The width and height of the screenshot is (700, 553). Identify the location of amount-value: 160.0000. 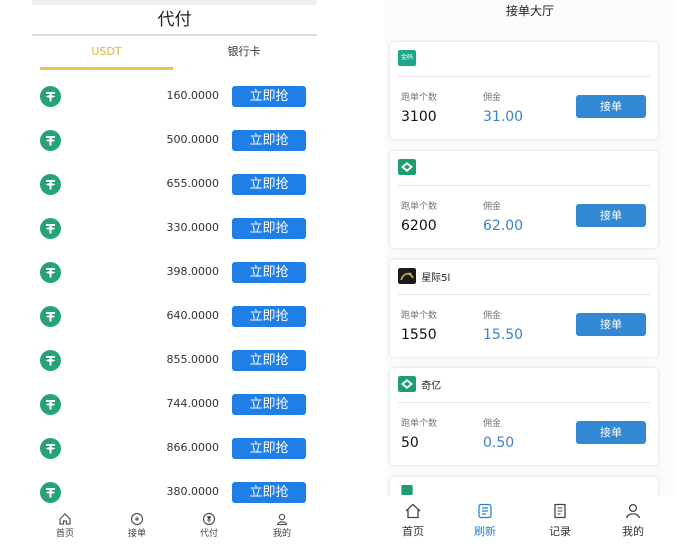
(193, 95).